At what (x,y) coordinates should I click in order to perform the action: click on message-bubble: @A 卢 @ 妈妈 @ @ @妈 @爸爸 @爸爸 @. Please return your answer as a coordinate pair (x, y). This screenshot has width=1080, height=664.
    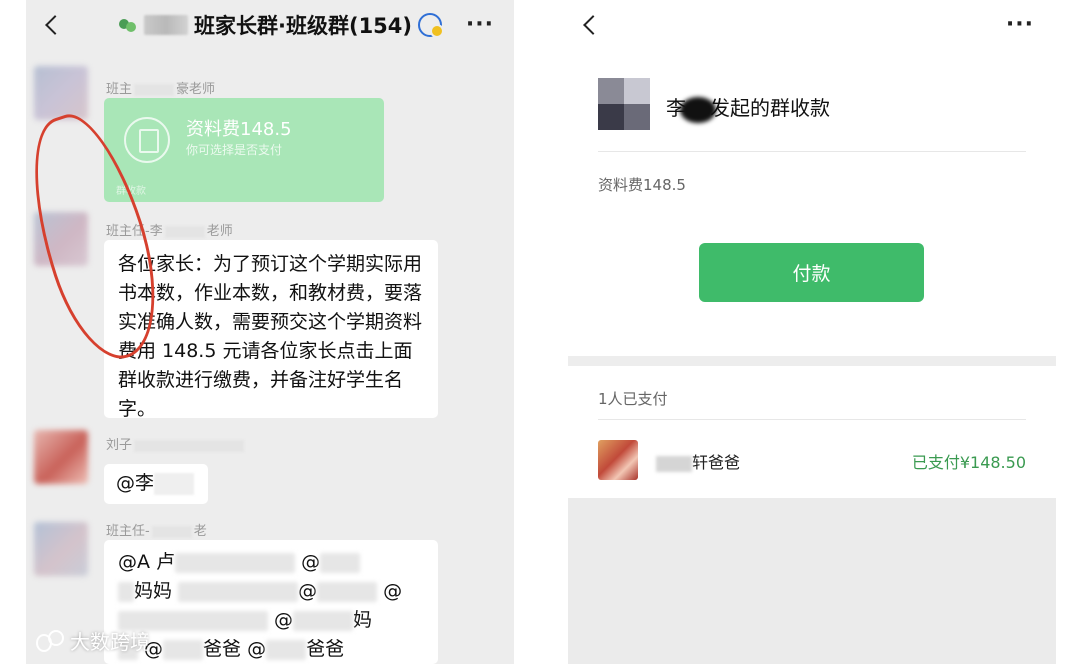
    Looking at the image, I should click on (271, 602).